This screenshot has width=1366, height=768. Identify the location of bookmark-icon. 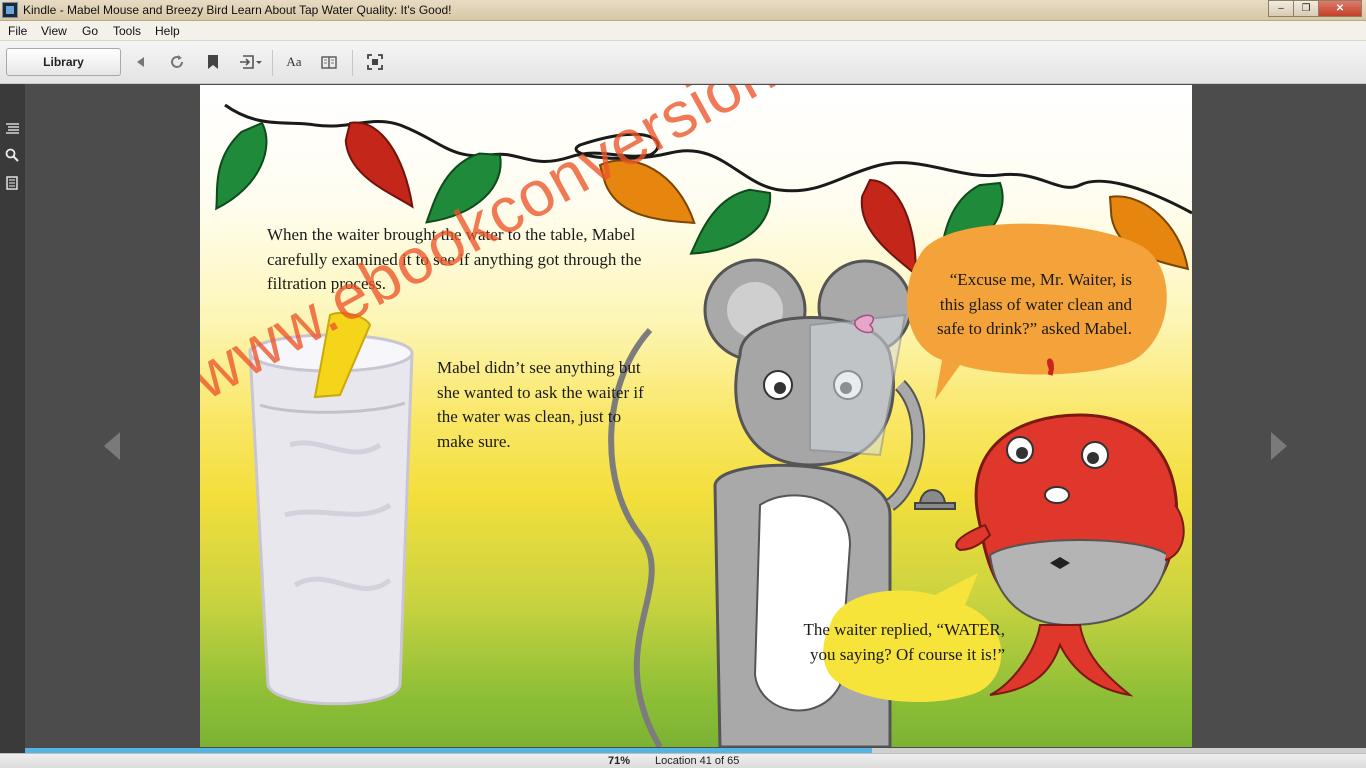
(213, 62).